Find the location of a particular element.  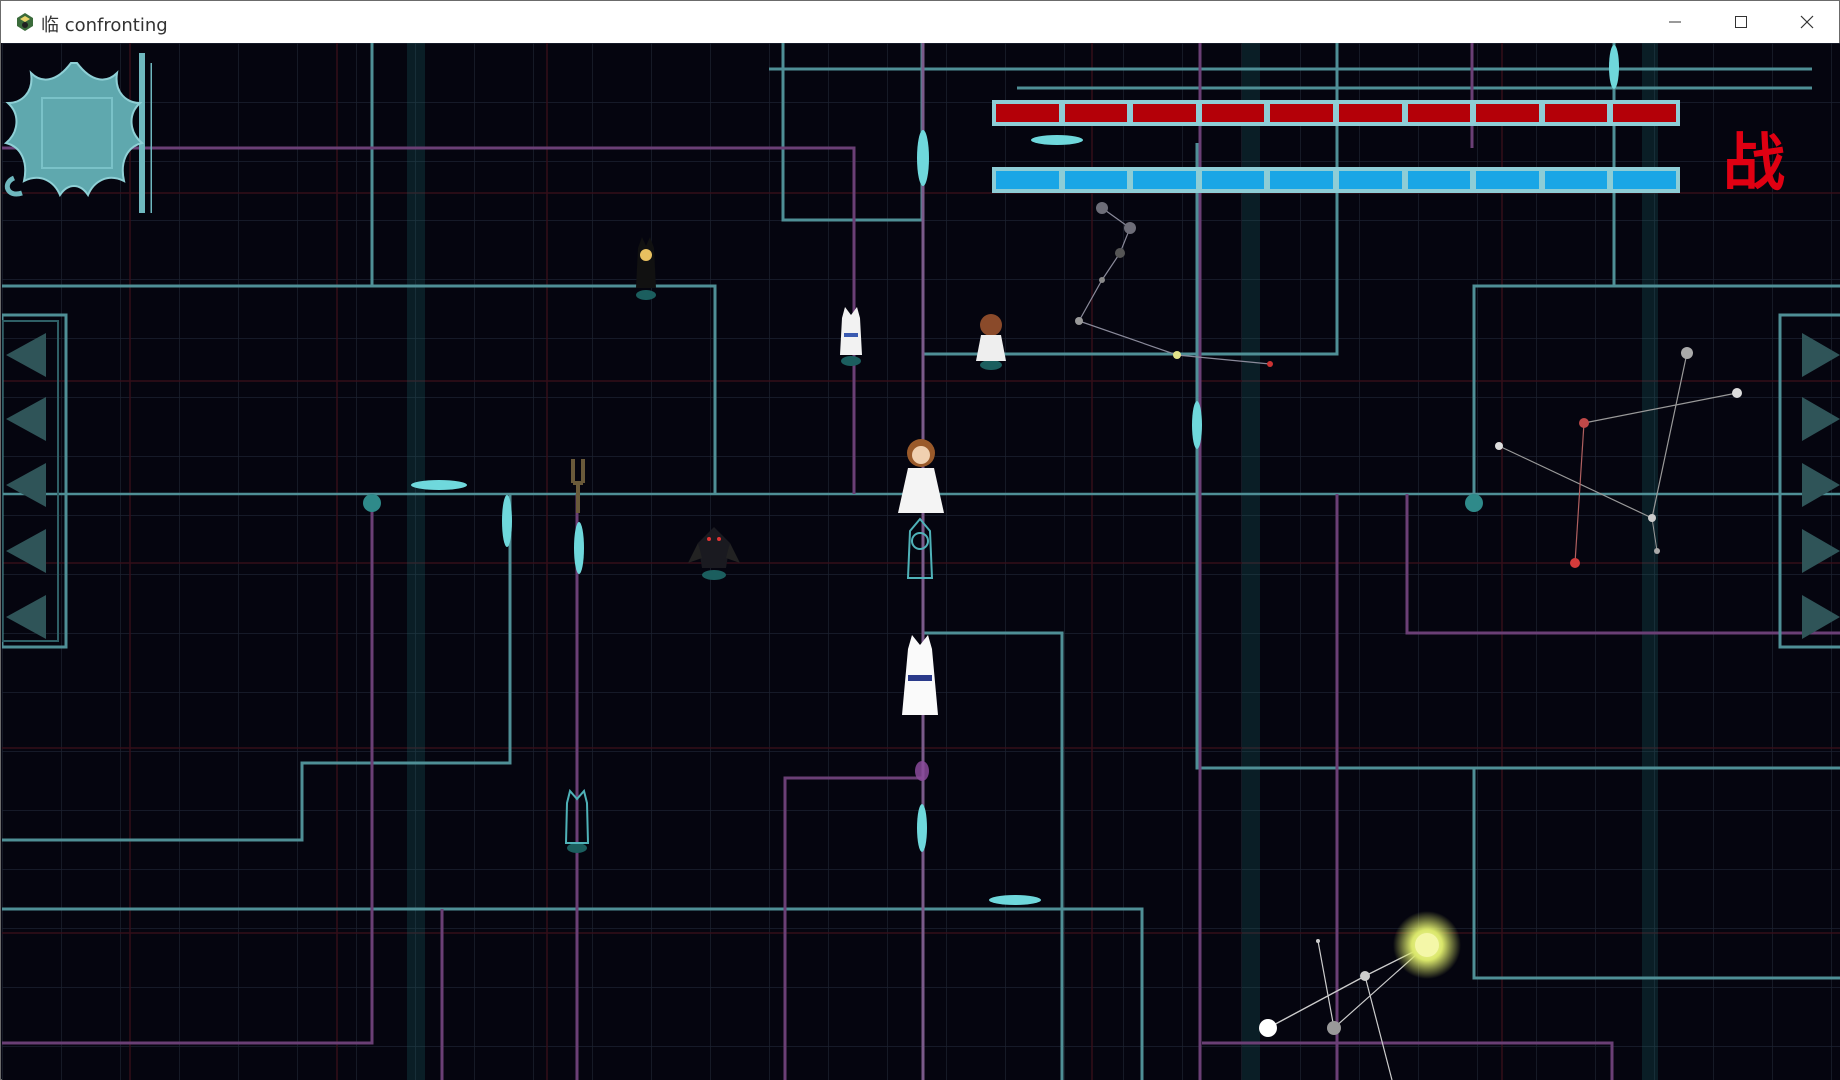

title-bar: 临 confronting is located at coordinates (920, 22).